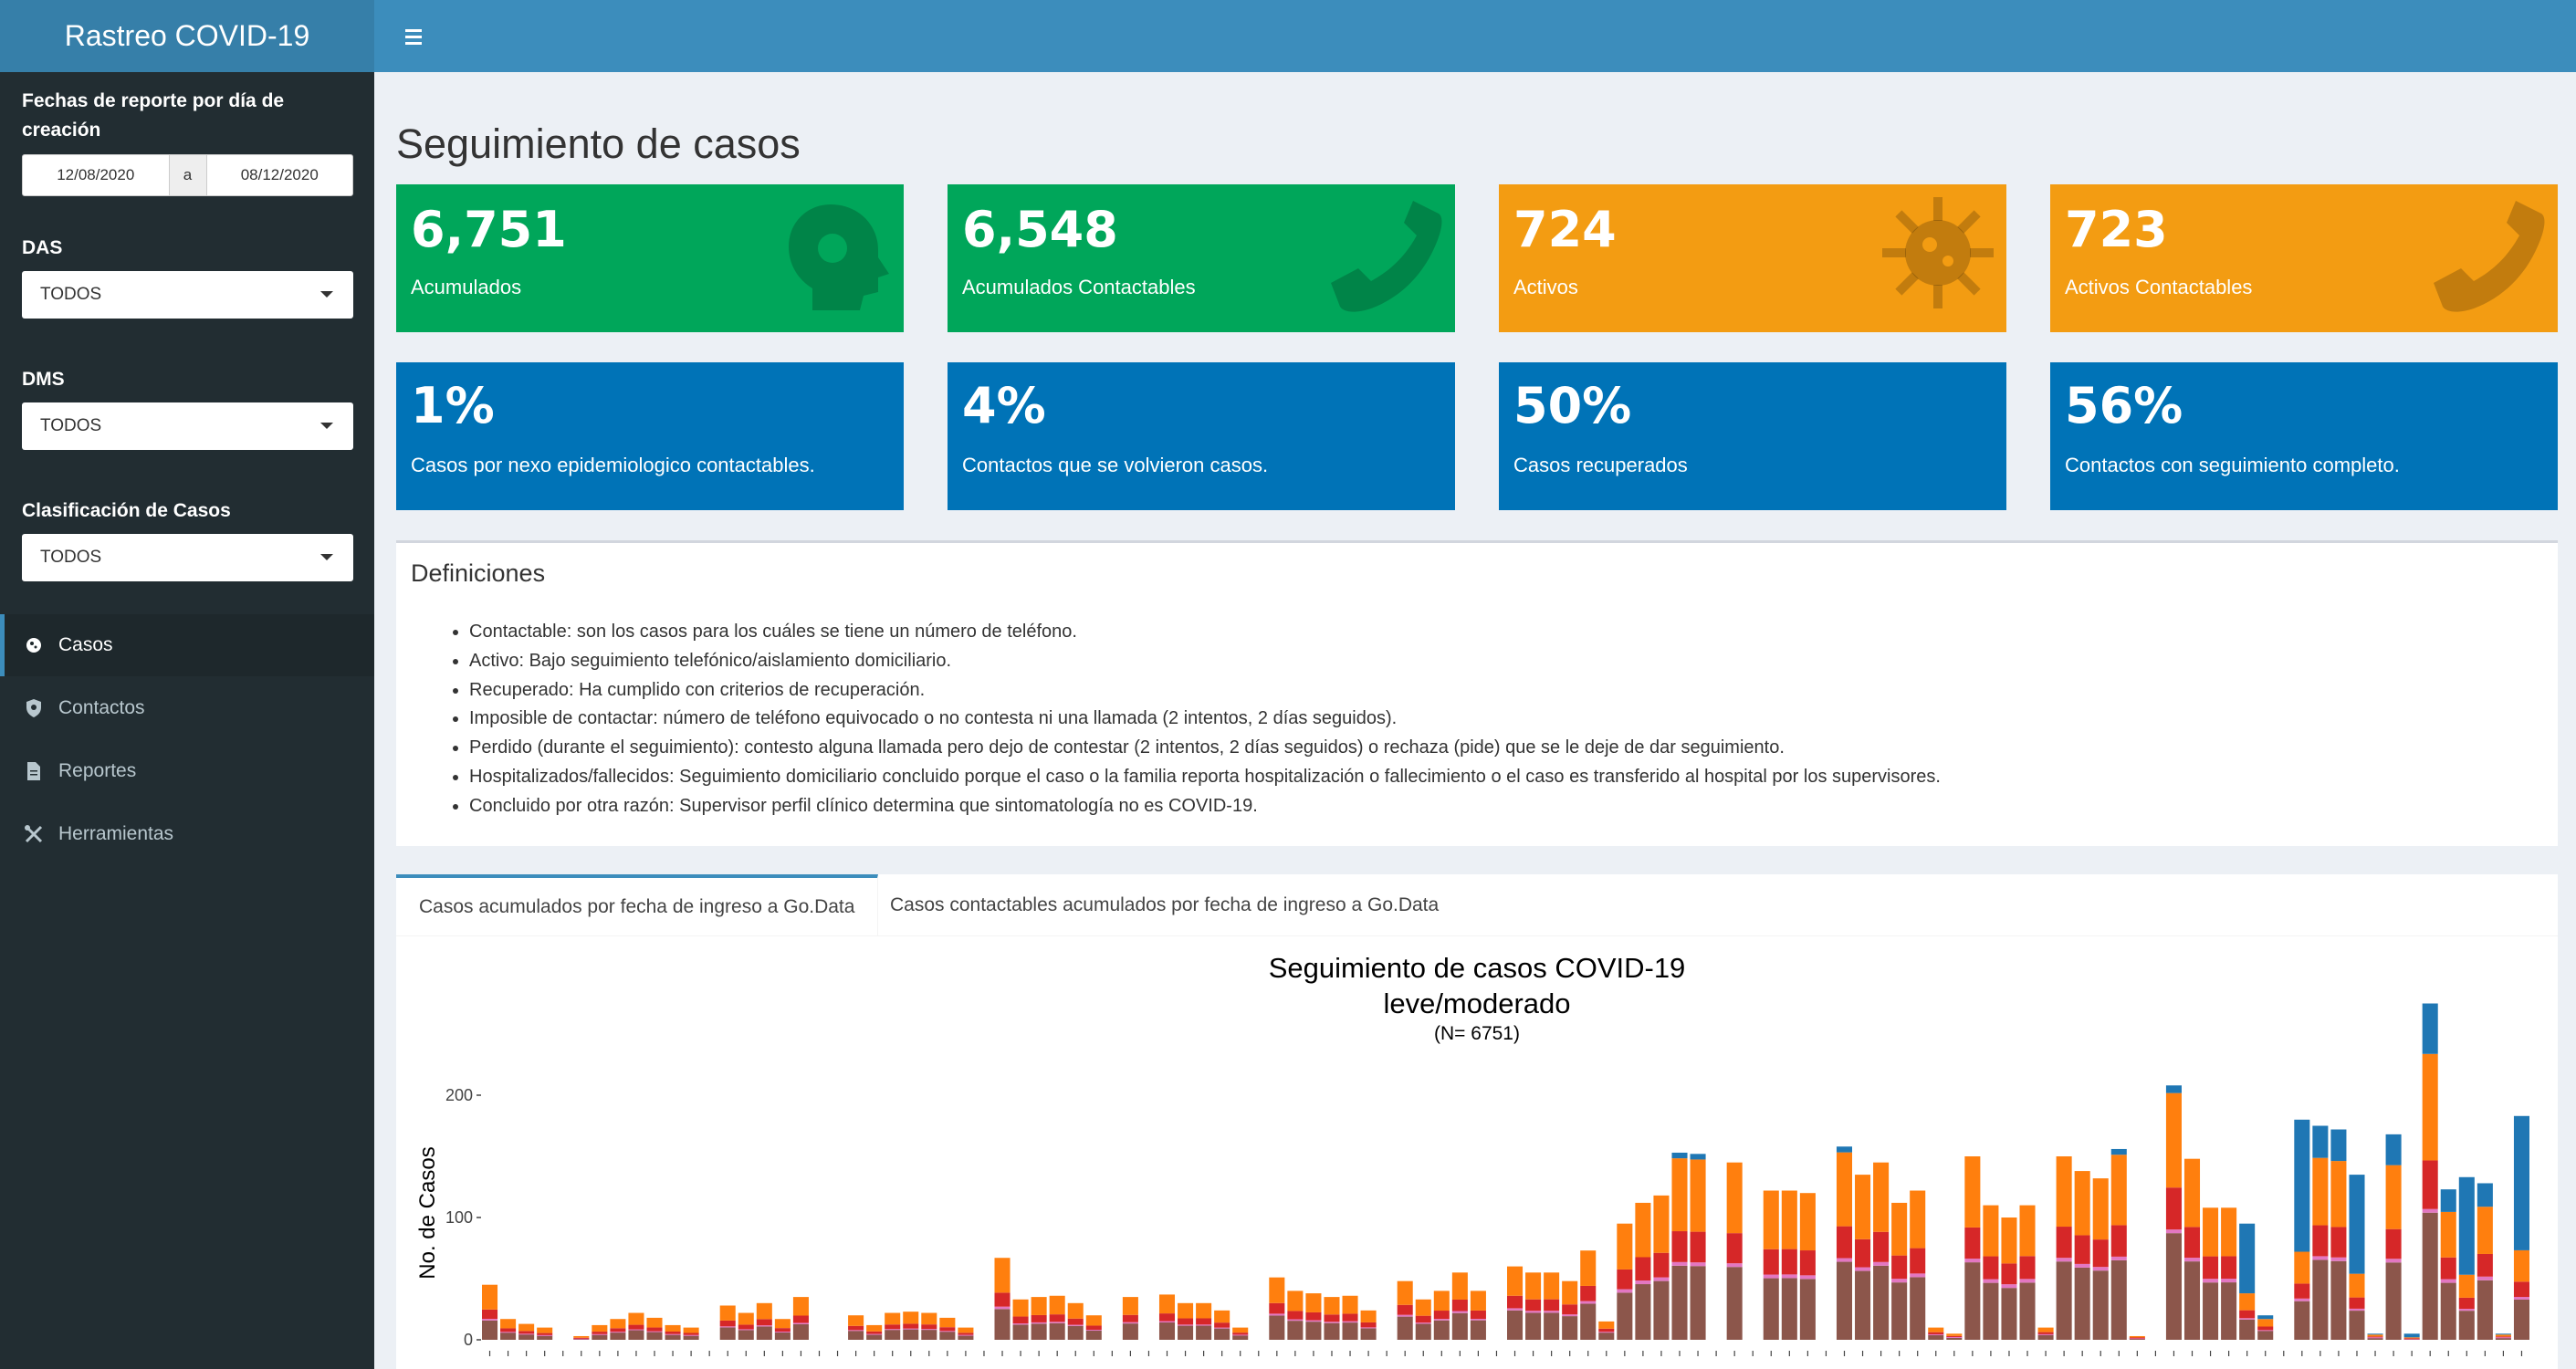 Image resolution: width=2576 pixels, height=1369 pixels. I want to click on sidebar-toggle-icon, so click(414, 36).